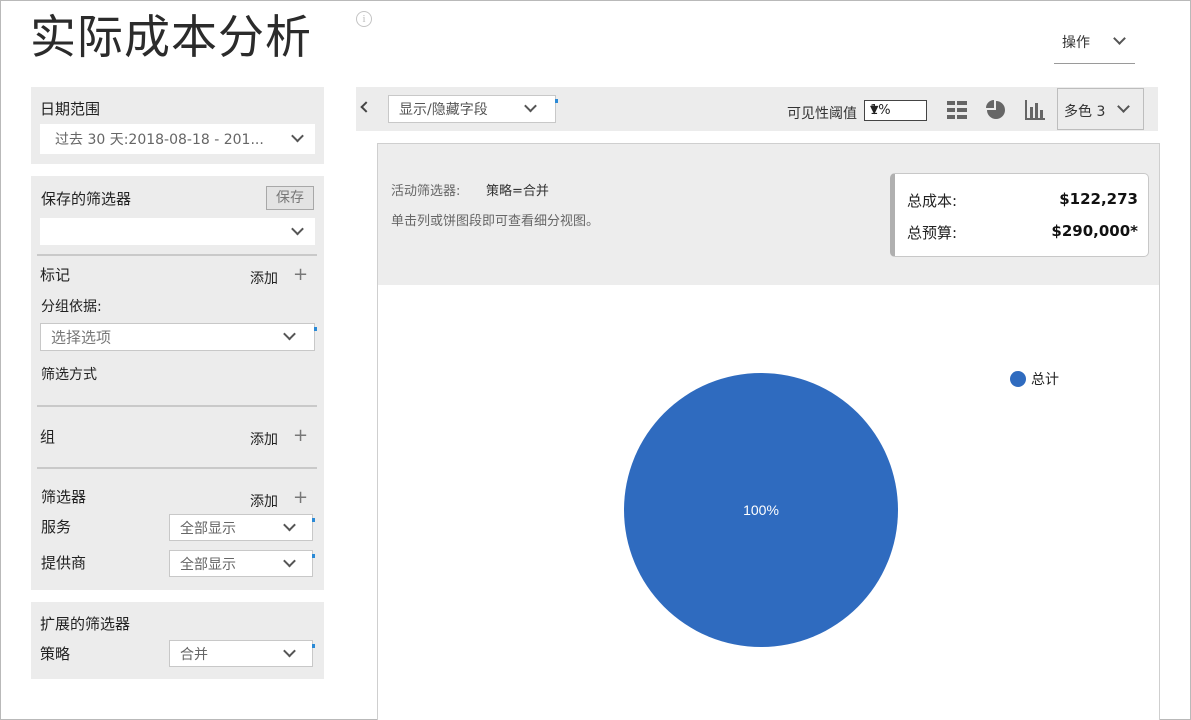  What do you see at coordinates (996, 110) in the screenshot?
I see `pie-chart-icon` at bounding box center [996, 110].